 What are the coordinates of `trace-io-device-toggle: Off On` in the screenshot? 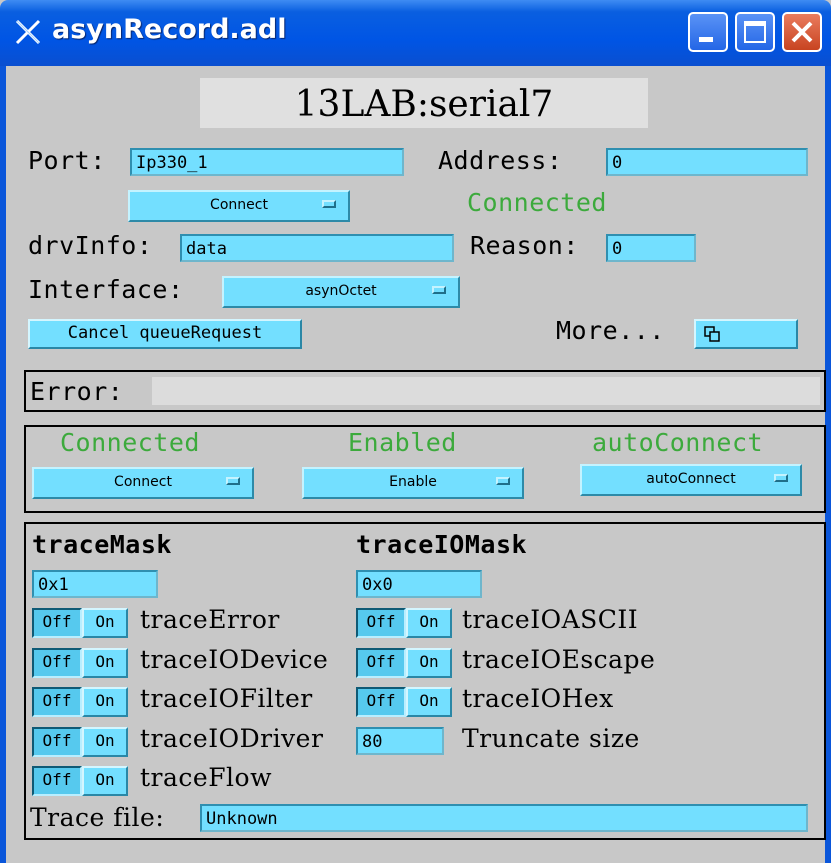 It's located at (80, 663).